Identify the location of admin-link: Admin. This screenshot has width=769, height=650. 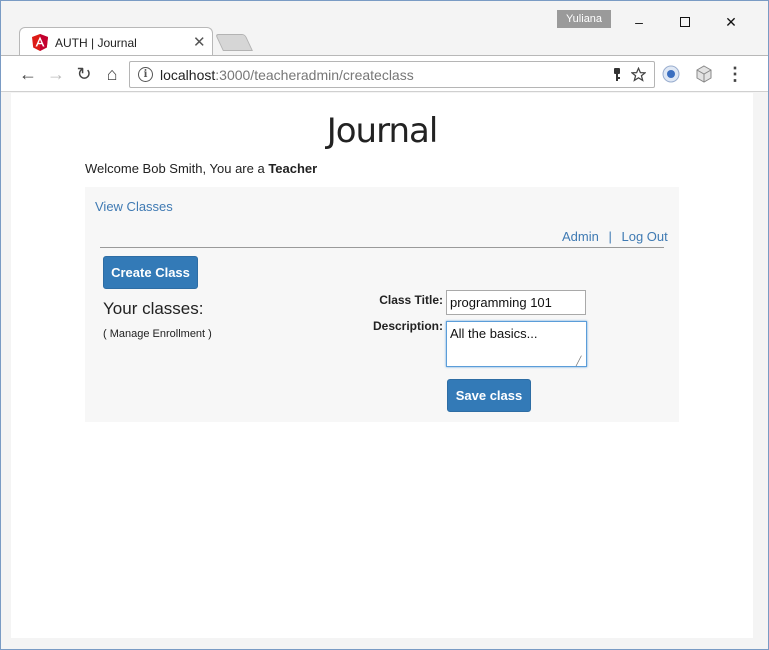
(580, 236).